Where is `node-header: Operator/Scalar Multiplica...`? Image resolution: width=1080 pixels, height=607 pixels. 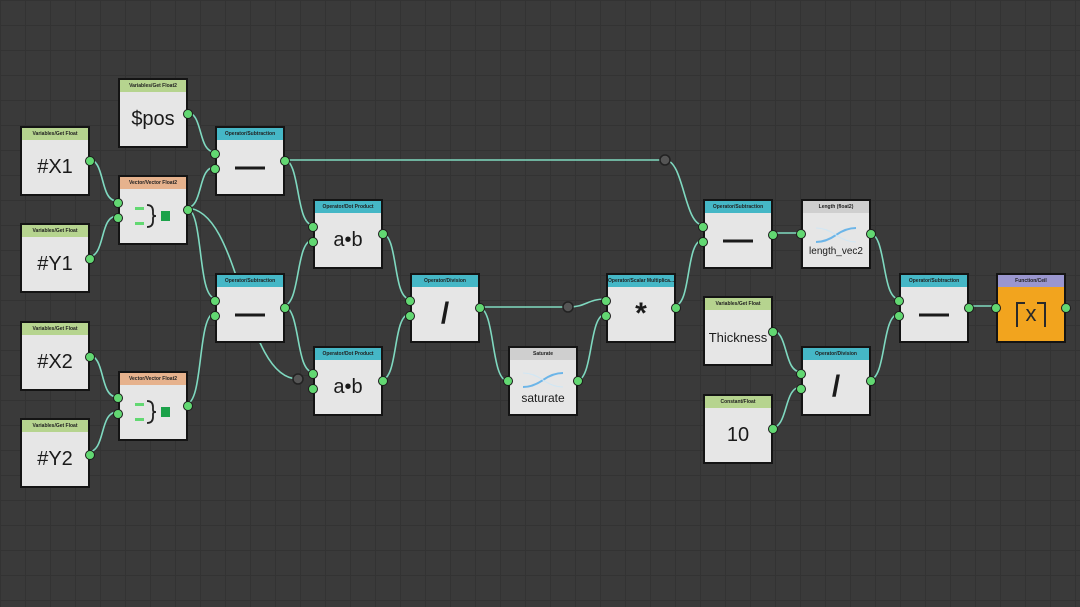
node-header: Operator/Scalar Multiplica... is located at coordinates (641, 281).